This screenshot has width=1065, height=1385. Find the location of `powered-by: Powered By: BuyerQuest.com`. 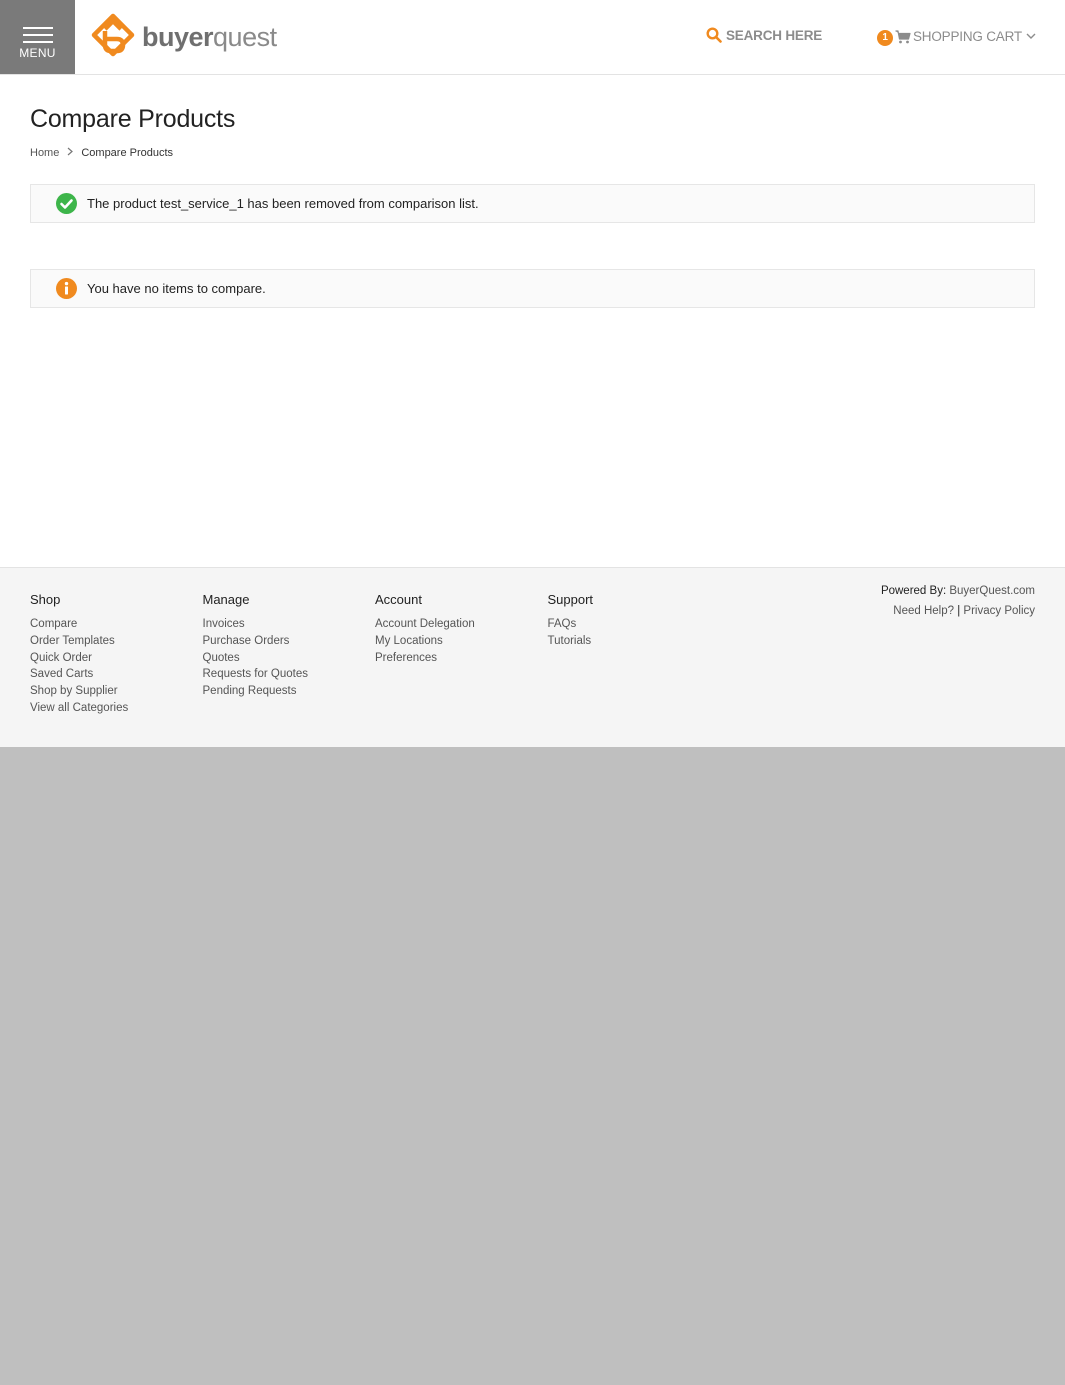

powered-by: Powered By: BuyerQuest.com is located at coordinates (958, 591).